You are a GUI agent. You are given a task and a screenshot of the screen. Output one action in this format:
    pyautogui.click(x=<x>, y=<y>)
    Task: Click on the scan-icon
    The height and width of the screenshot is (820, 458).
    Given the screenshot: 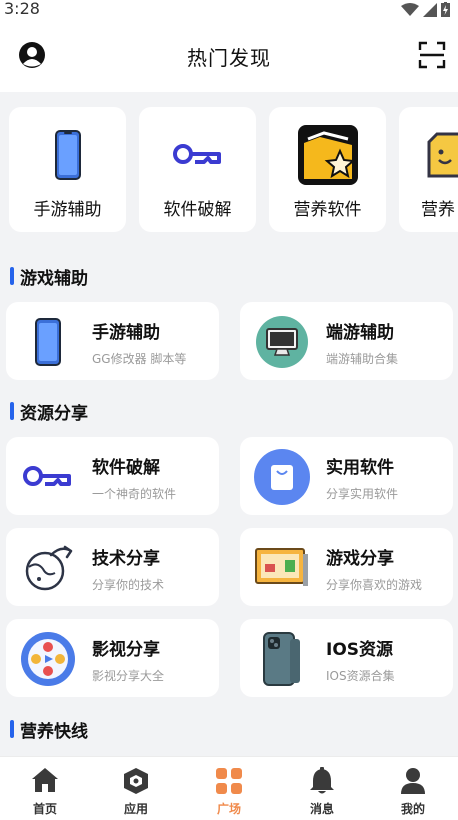 What is the action you would take?
    pyautogui.click(x=432, y=55)
    